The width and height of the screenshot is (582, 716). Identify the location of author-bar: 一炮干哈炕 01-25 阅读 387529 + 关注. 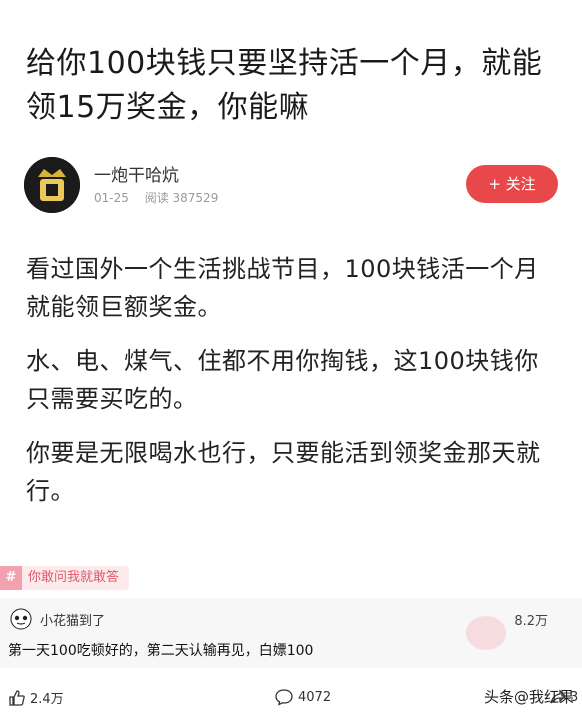
(291, 185).